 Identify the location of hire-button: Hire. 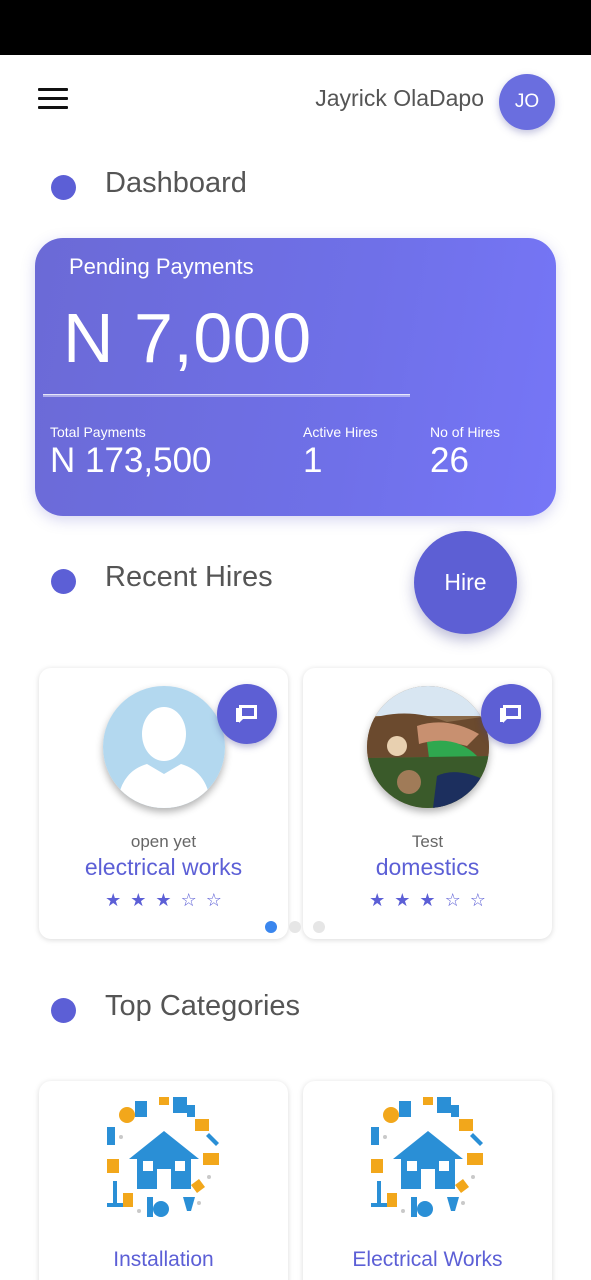
(465, 582).